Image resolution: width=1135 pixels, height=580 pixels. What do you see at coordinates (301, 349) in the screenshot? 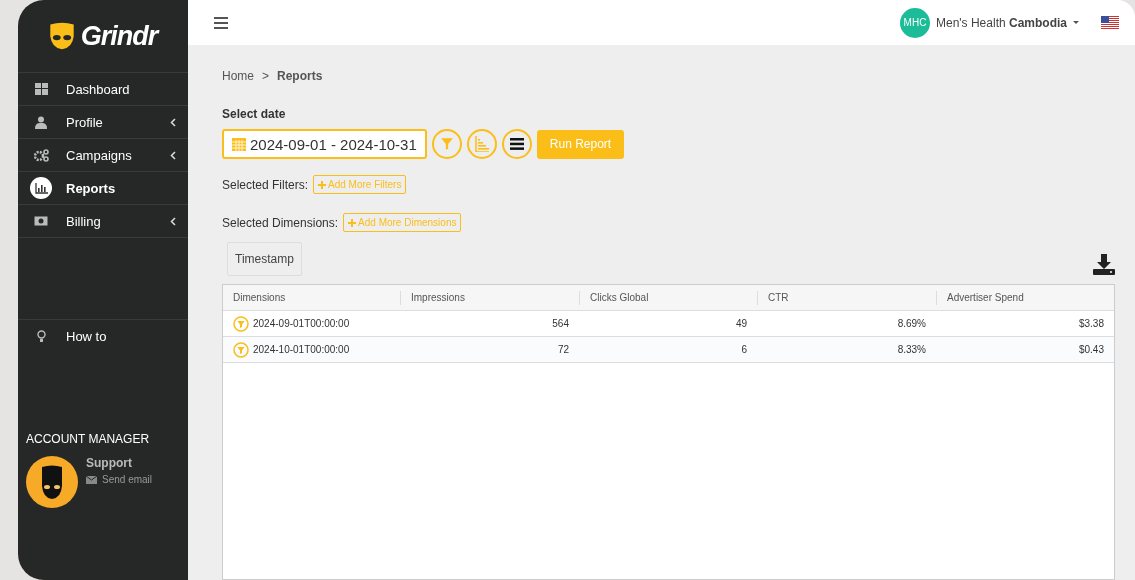
I see `table-cell: 2024-10-01T00:00:00` at bounding box center [301, 349].